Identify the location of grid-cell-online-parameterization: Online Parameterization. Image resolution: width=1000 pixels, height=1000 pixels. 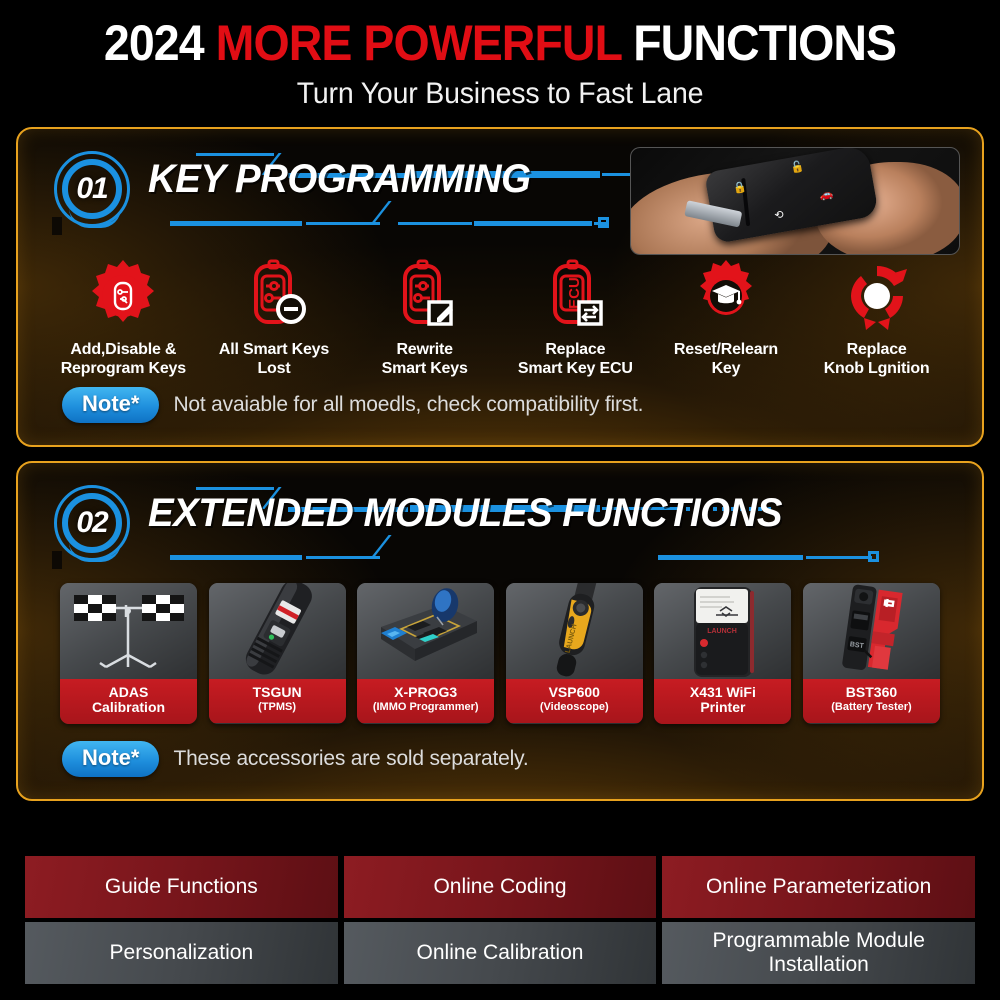
(818, 887).